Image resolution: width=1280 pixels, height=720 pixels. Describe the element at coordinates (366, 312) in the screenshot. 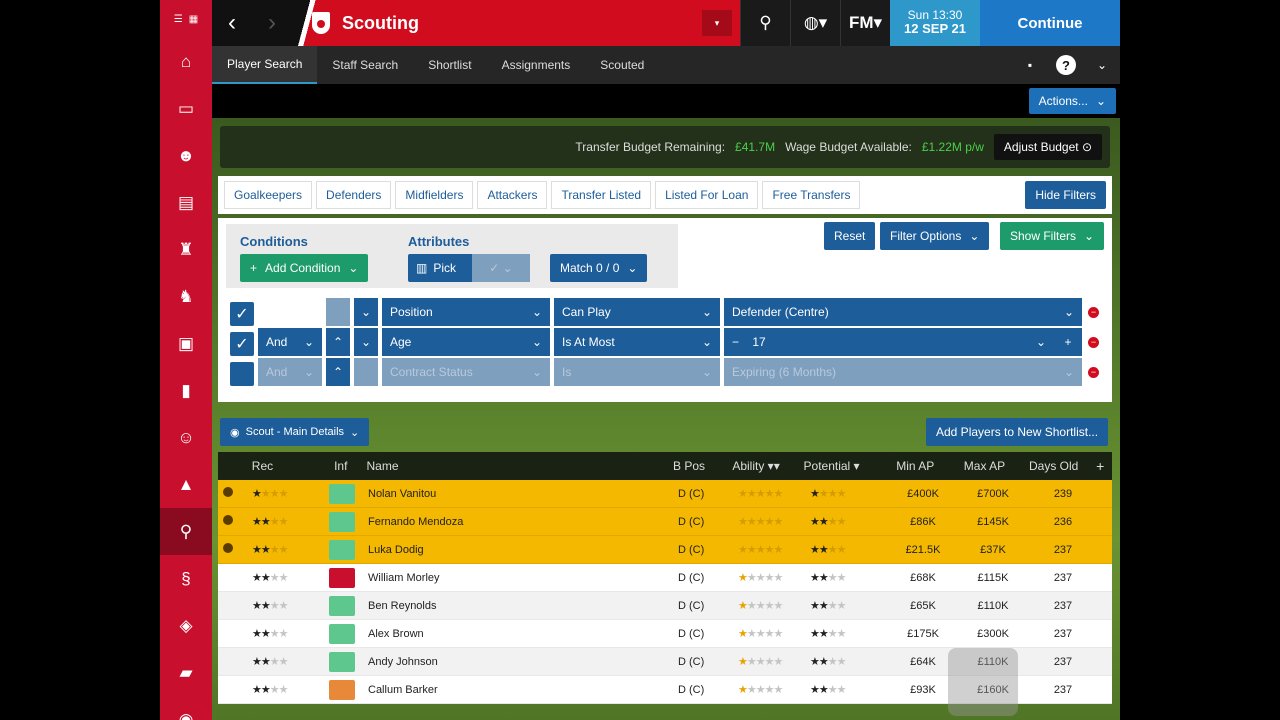

I see `row1-down-button: ⌄` at that location.